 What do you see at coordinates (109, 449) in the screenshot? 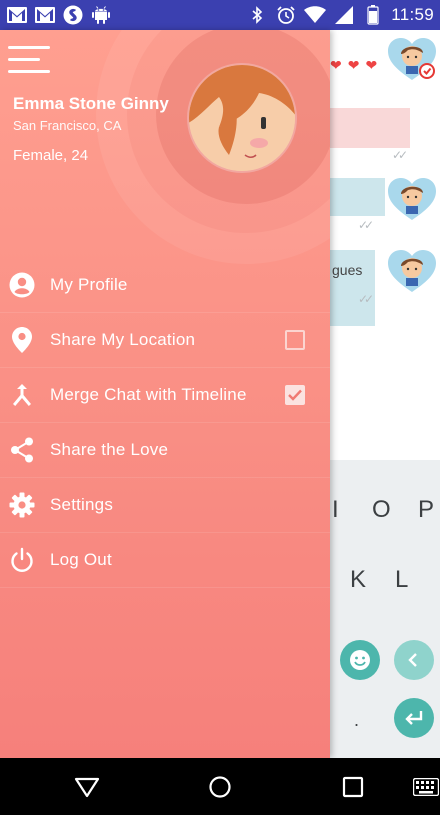
I see `menu-item-label: Share the Love` at bounding box center [109, 449].